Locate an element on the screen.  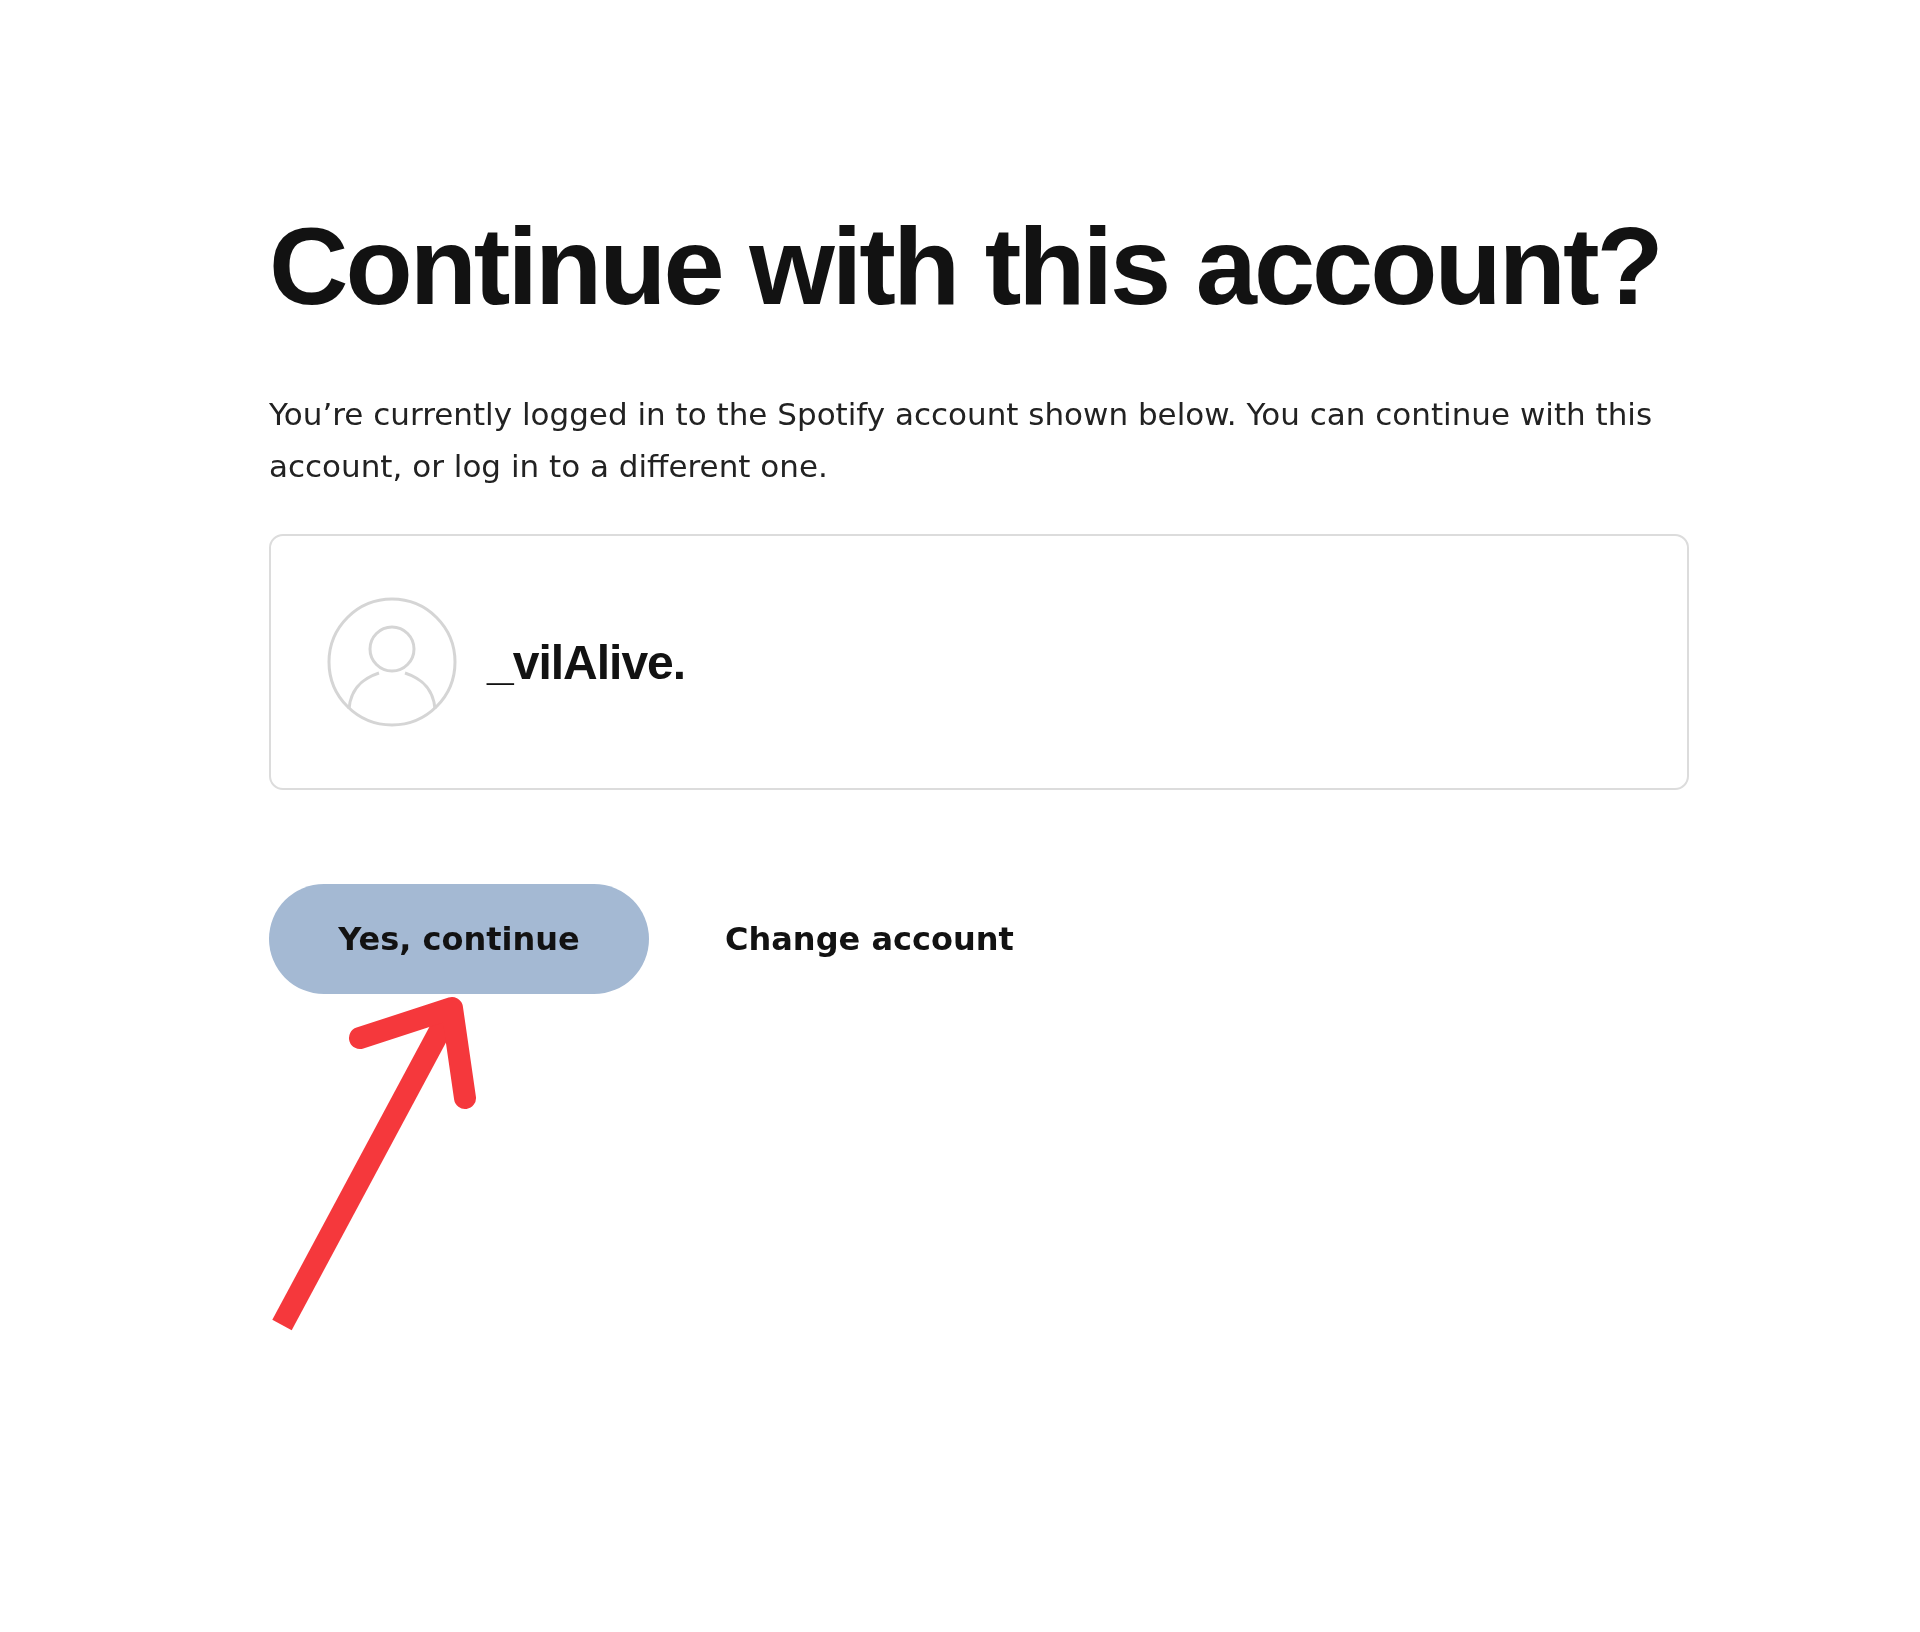
page-heading: Continue with this account? is located at coordinates (965, 266).